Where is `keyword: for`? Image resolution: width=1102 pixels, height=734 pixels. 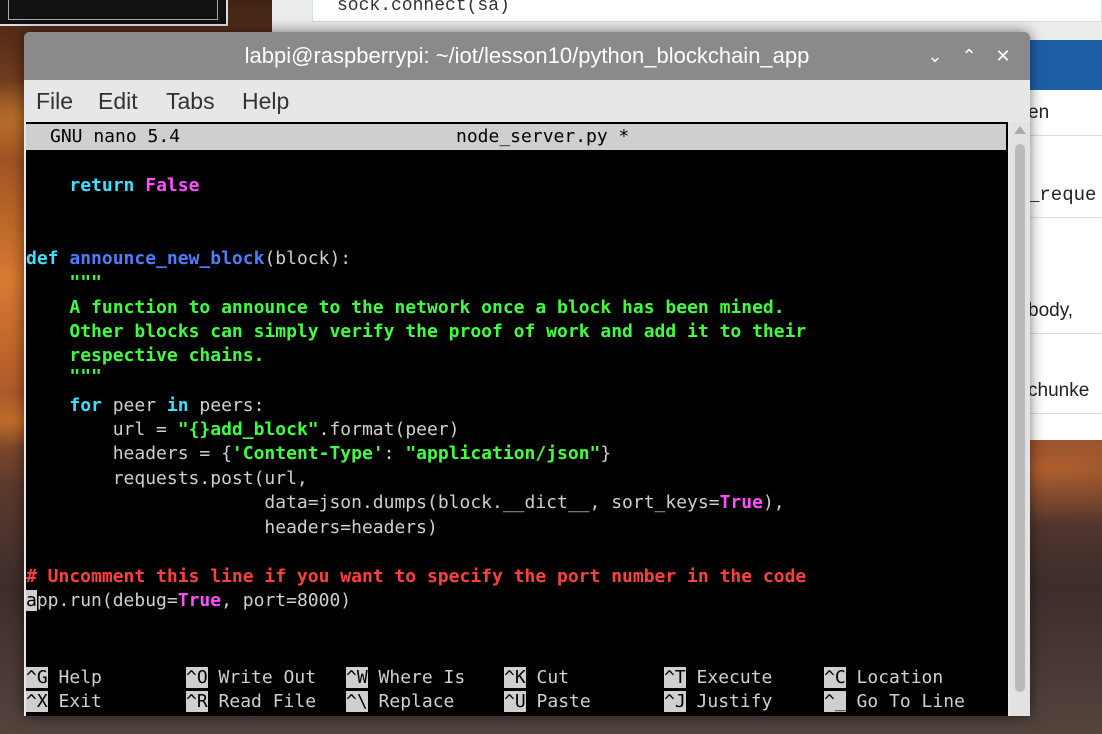
keyword: for is located at coordinates (85, 405).